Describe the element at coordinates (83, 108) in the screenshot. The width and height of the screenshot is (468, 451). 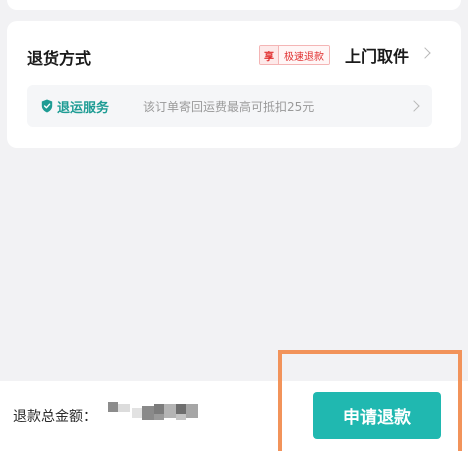
I see `service-label: 退运服务` at that location.